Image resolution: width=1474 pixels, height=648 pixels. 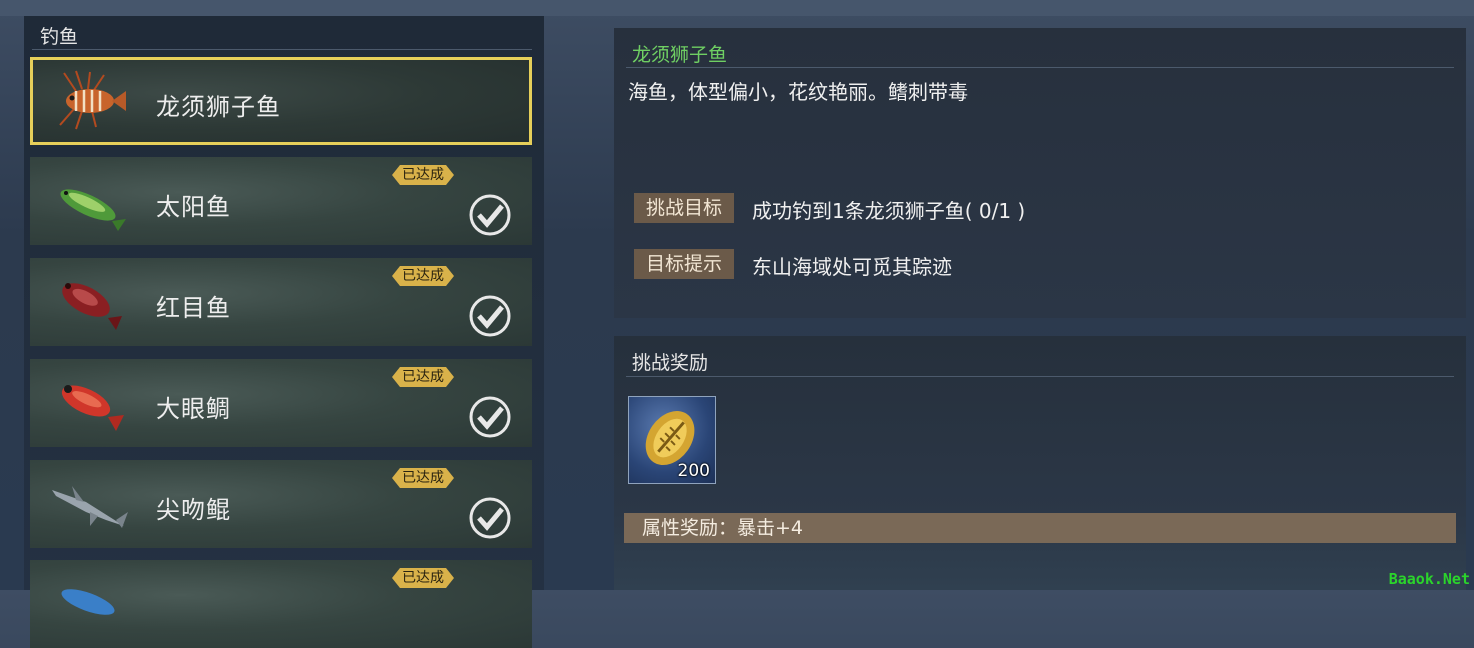 What do you see at coordinates (889, 211) in the screenshot?
I see `challenge-goal-text: 成功钓到1条龙须狮子鱼( 0/1 )` at bounding box center [889, 211].